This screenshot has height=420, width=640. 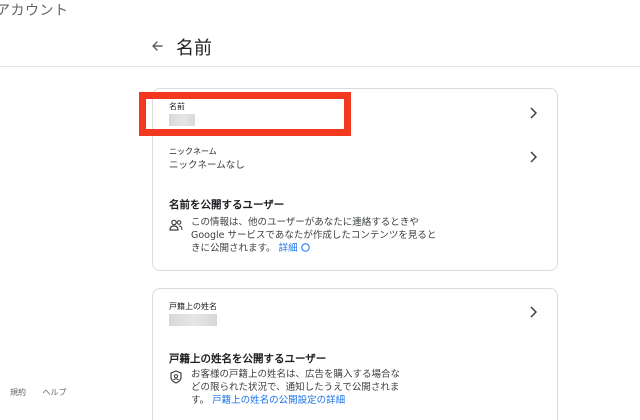 What do you see at coordinates (305, 247) in the screenshot?
I see `help-circle-icon` at bounding box center [305, 247].